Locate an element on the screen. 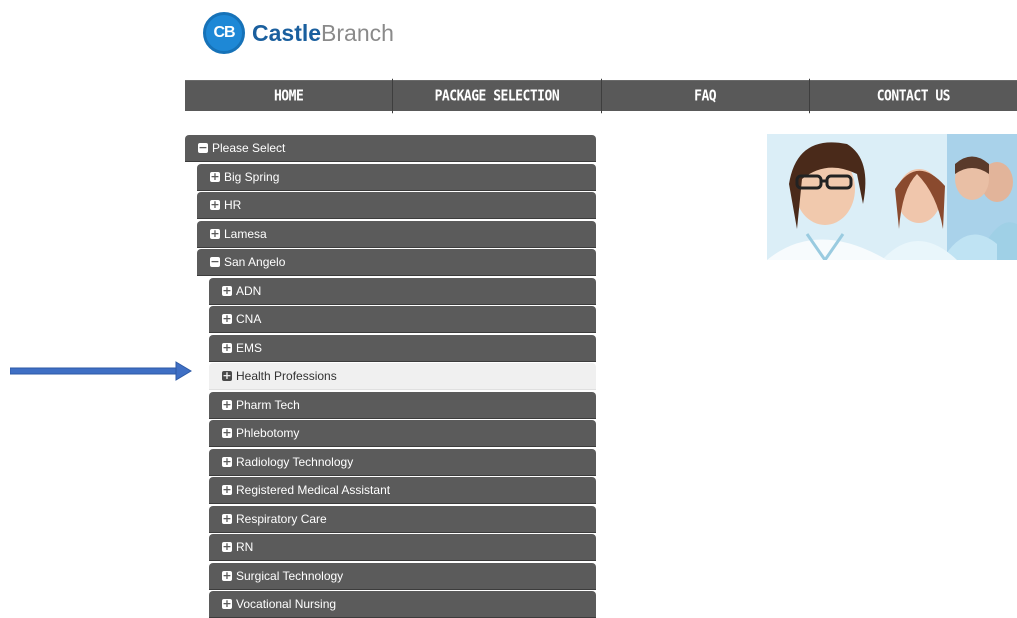 This screenshot has height=618, width=1017. tree-item-san-angelo: − San Angelo is located at coordinates (396, 262).